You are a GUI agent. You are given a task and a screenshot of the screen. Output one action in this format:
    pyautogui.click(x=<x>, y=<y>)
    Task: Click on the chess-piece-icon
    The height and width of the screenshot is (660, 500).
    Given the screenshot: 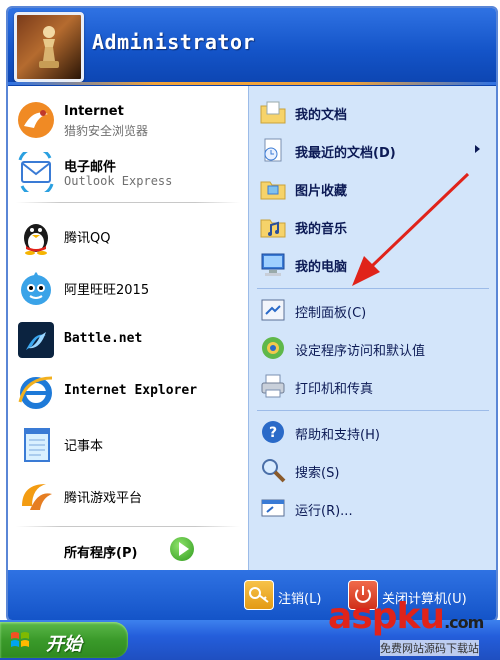 What is the action you would take?
    pyautogui.click(x=49, y=47)
    